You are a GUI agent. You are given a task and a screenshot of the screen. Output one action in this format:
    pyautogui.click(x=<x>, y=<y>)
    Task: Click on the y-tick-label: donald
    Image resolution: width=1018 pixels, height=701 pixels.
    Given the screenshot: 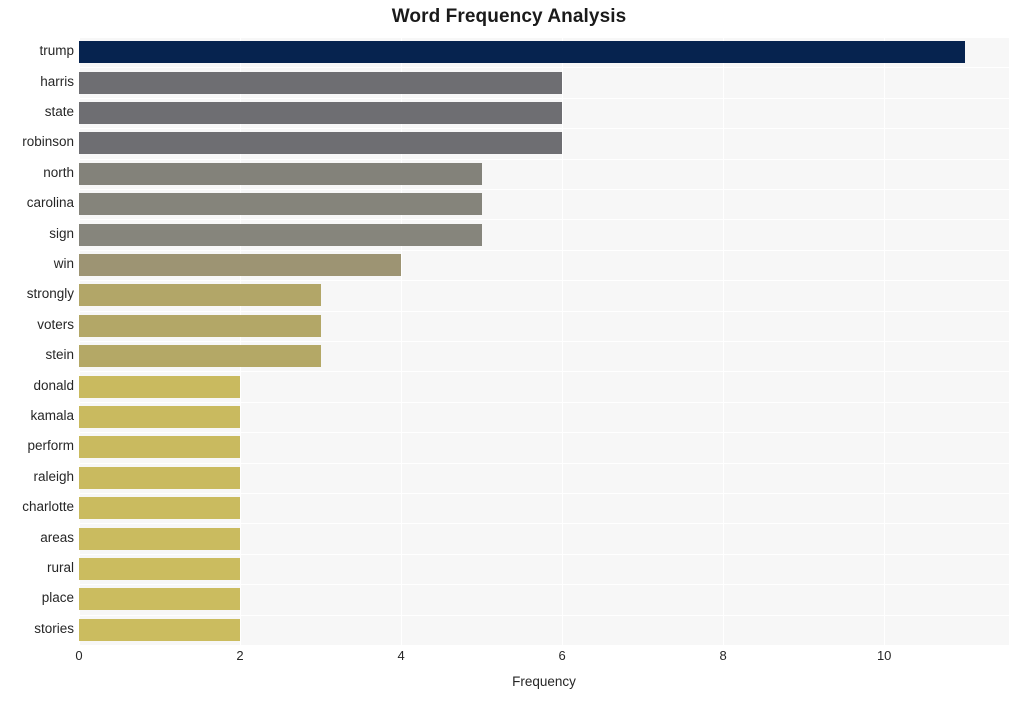 What is the action you would take?
    pyautogui.click(x=53, y=385)
    